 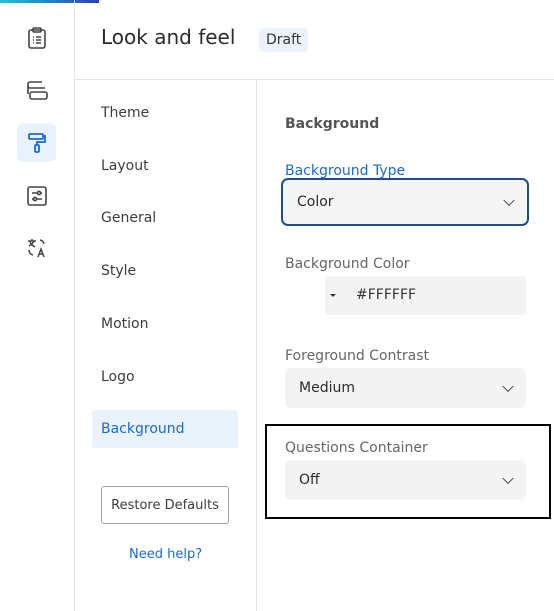 What do you see at coordinates (386, 295) in the screenshot?
I see `background-color-value: #FFFFFF` at bounding box center [386, 295].